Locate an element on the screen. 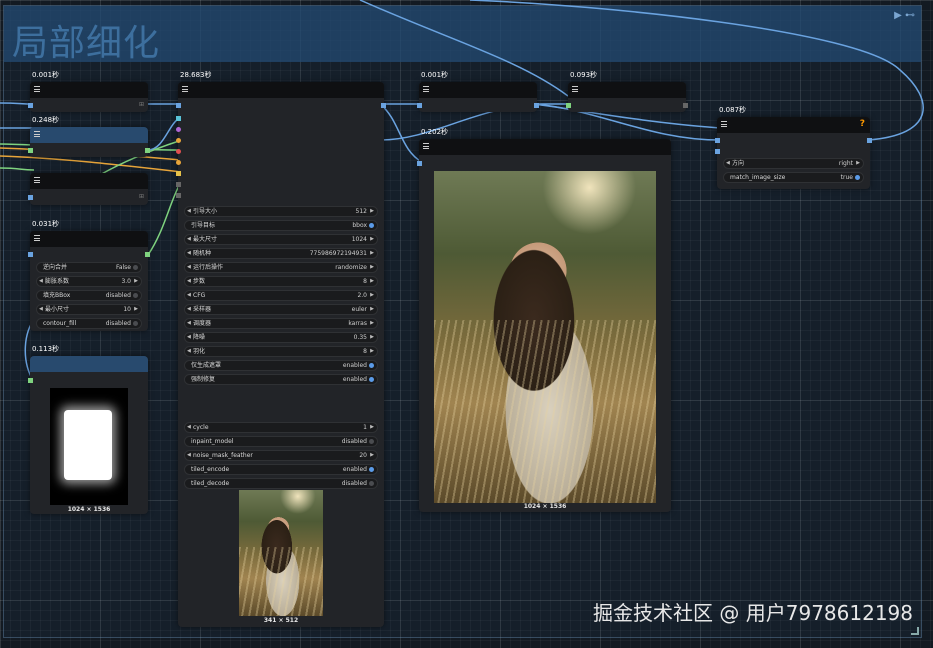  widget-min-size: ◀ 最小尺寸 10 ▶ is located at coordinates (89, 309).